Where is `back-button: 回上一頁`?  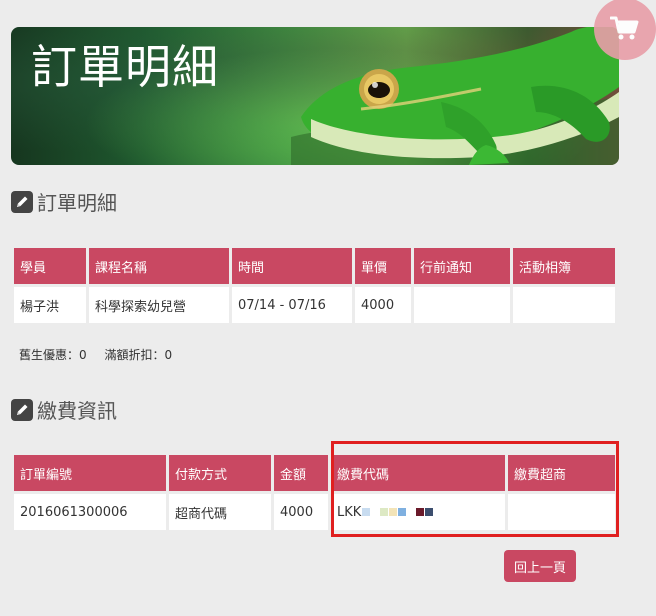 back-button: 回上一頁 is located at coordinates (540, 566).